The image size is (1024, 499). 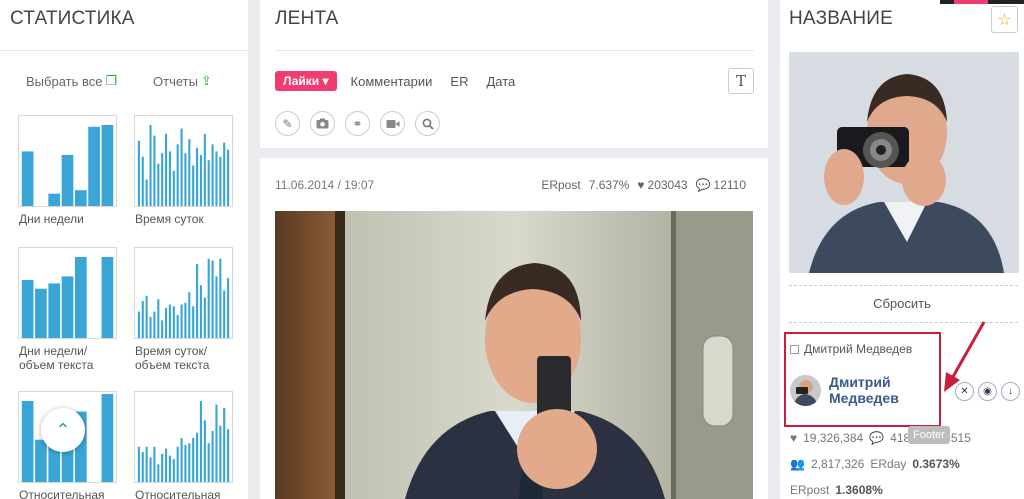 I want to click on sort-likes-label: Лайки, so click(x=301, y=81).